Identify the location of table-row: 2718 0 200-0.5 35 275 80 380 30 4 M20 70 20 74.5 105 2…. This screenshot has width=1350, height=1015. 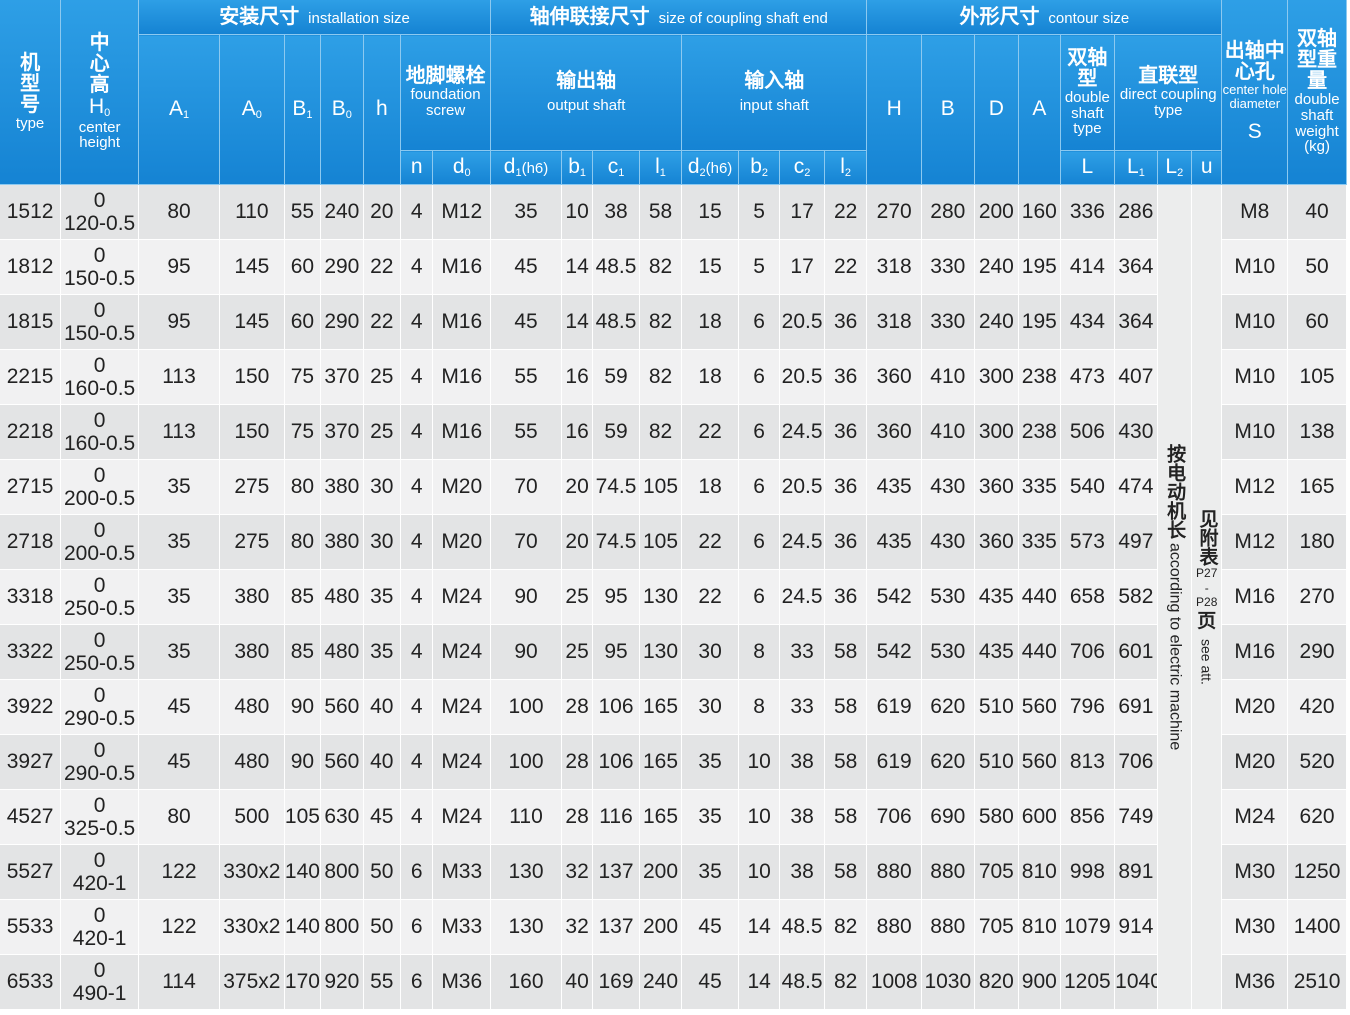
(673, 542).